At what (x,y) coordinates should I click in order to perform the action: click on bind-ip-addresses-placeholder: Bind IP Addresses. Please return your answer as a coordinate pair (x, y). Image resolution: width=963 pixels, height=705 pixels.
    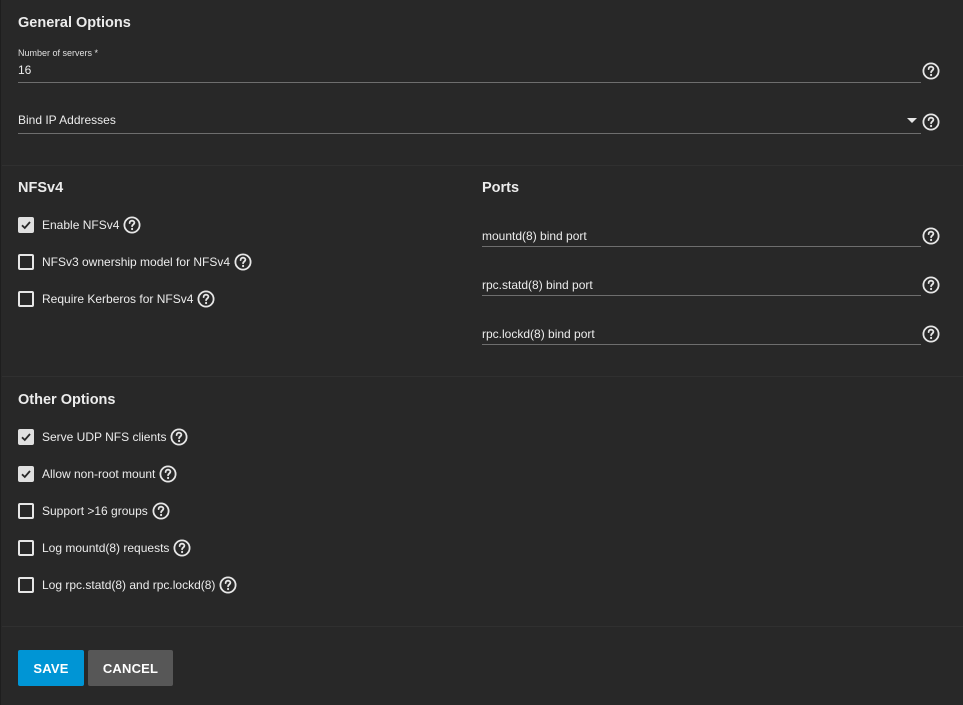
    Looking at the image, I should click on (67, 120).